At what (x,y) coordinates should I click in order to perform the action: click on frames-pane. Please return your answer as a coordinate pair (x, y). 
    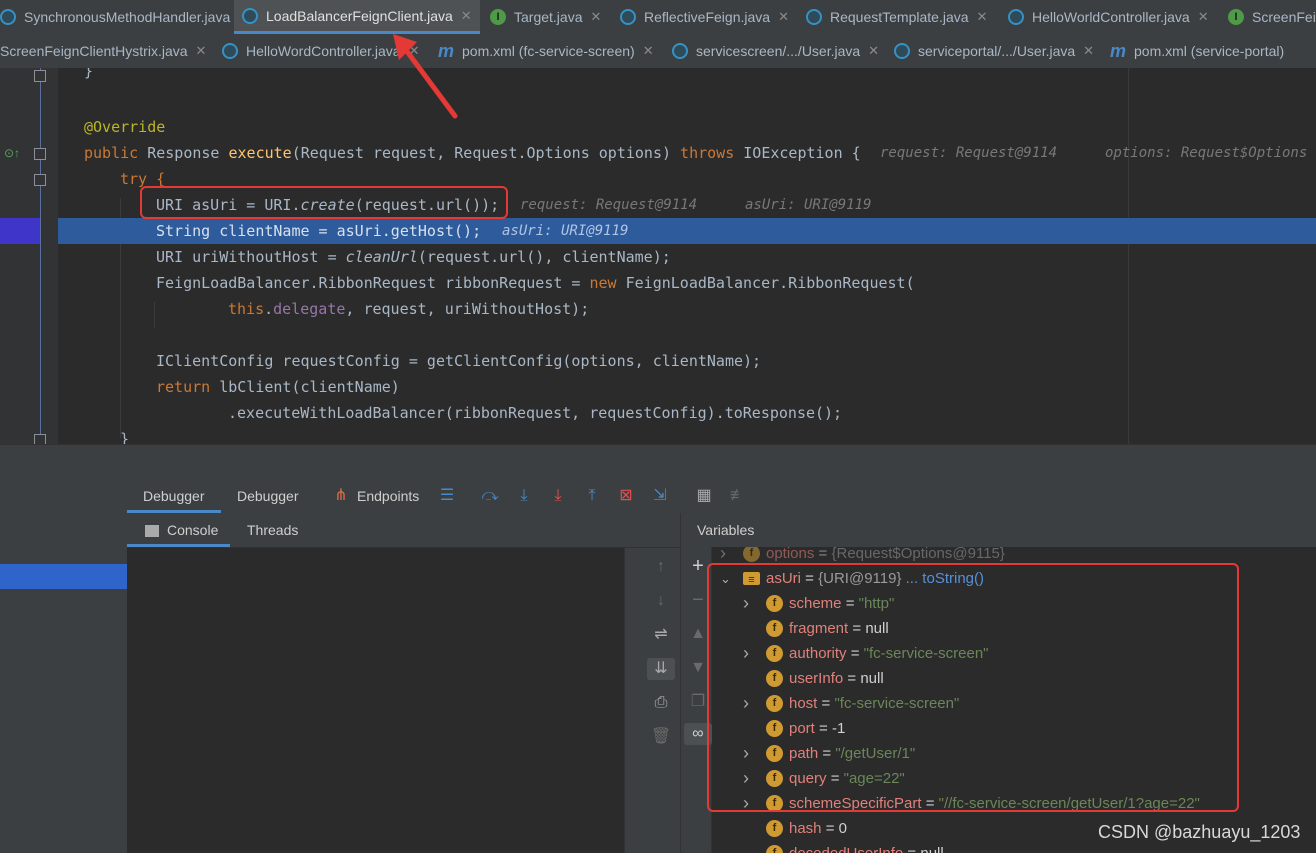
    Looking at the image, I should click on (63, 666).